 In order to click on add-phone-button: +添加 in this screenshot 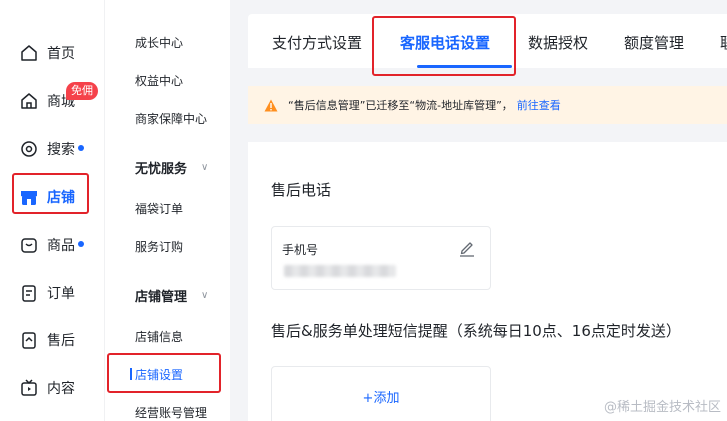, I will do `click(381, 393)`.